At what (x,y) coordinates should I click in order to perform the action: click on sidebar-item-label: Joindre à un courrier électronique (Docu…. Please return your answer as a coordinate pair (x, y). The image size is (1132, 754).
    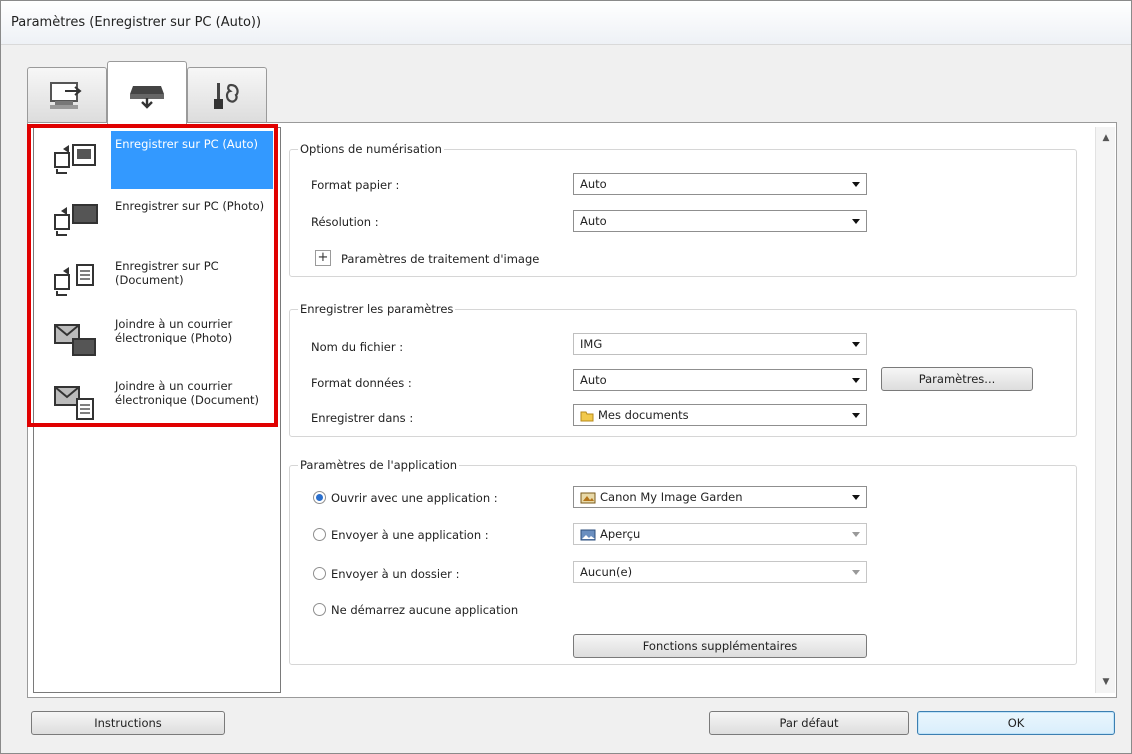
    Looking at the image, I should click on (187, 393).